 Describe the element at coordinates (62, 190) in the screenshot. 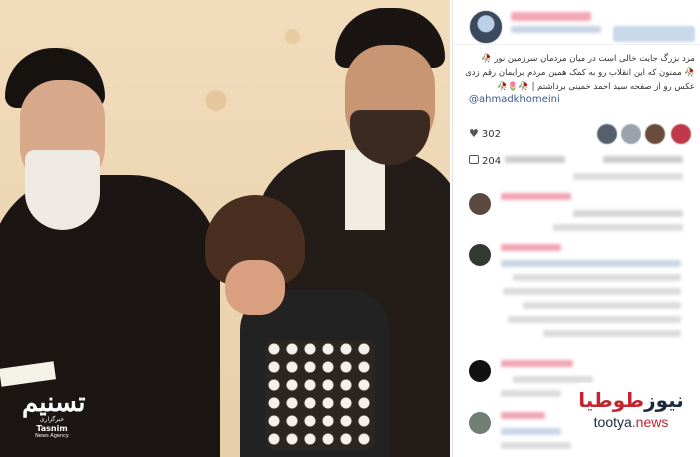

I see `figure-left-beard` at that location.